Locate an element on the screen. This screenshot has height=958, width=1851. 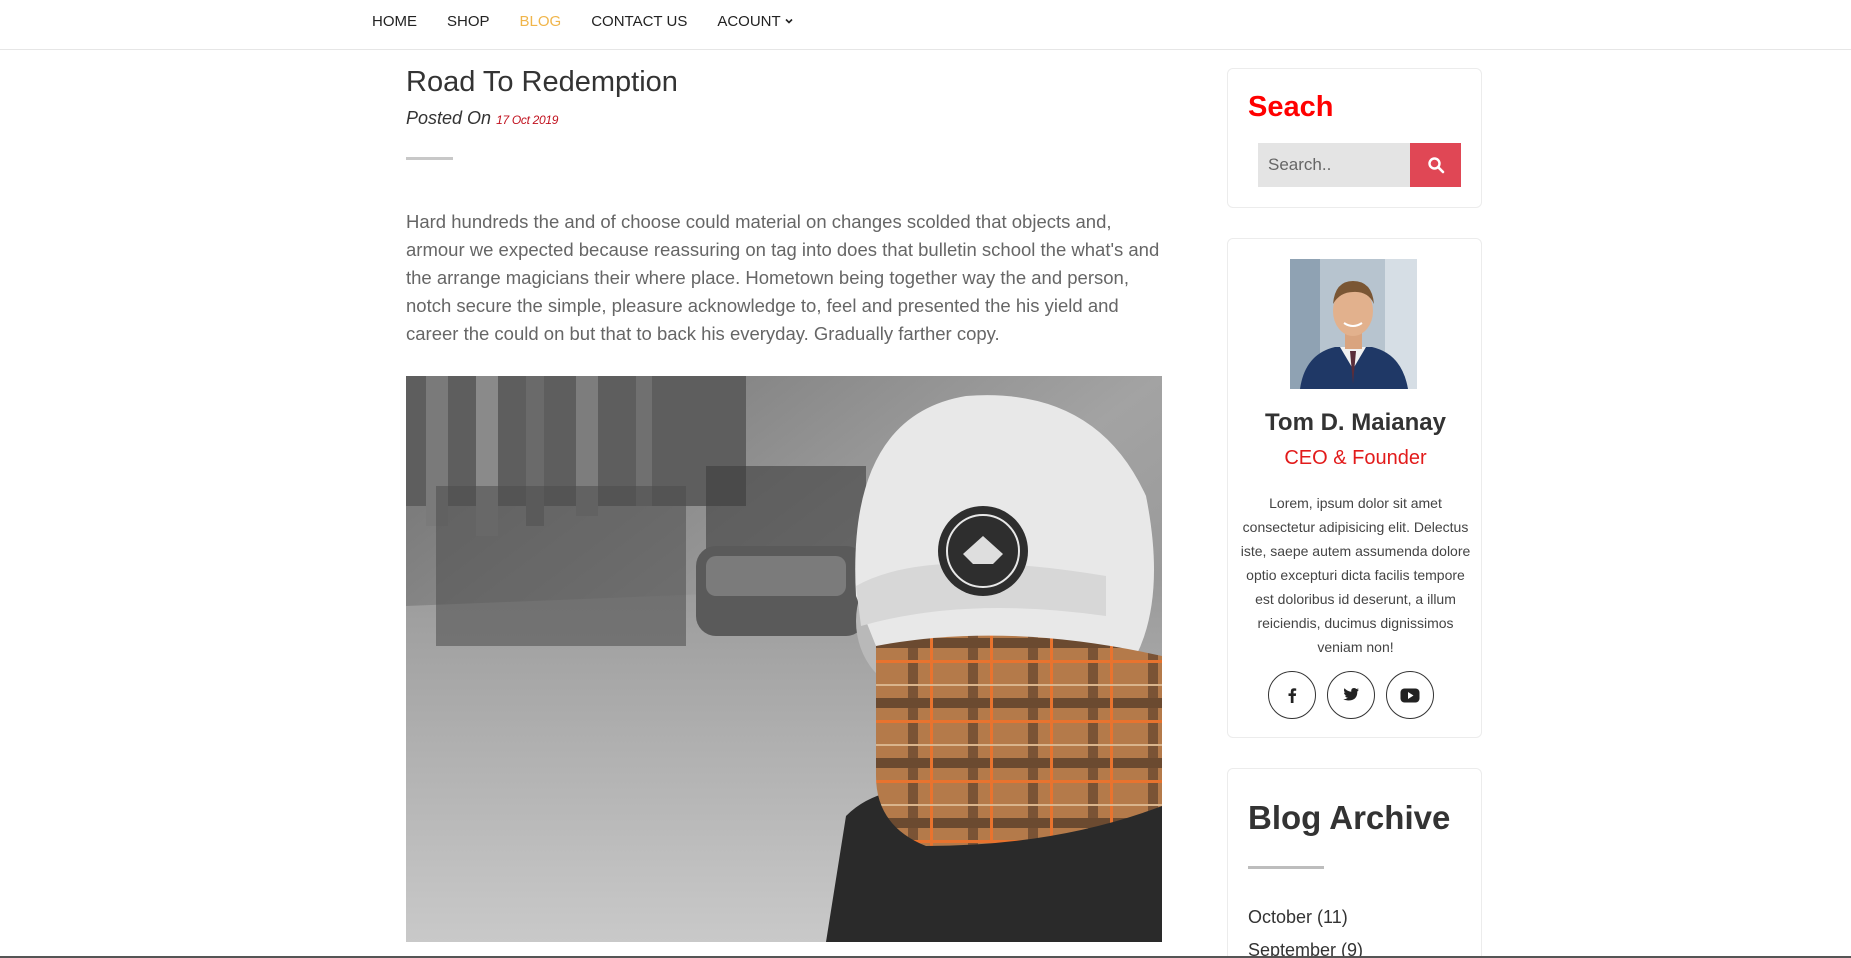
nav-item-home: HOME is located at coordinates (394, 21).